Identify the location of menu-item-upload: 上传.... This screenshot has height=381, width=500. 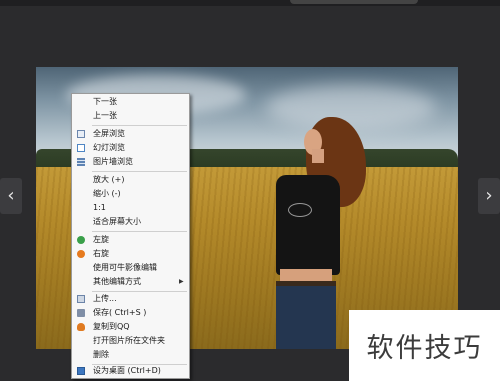
(130, 299).